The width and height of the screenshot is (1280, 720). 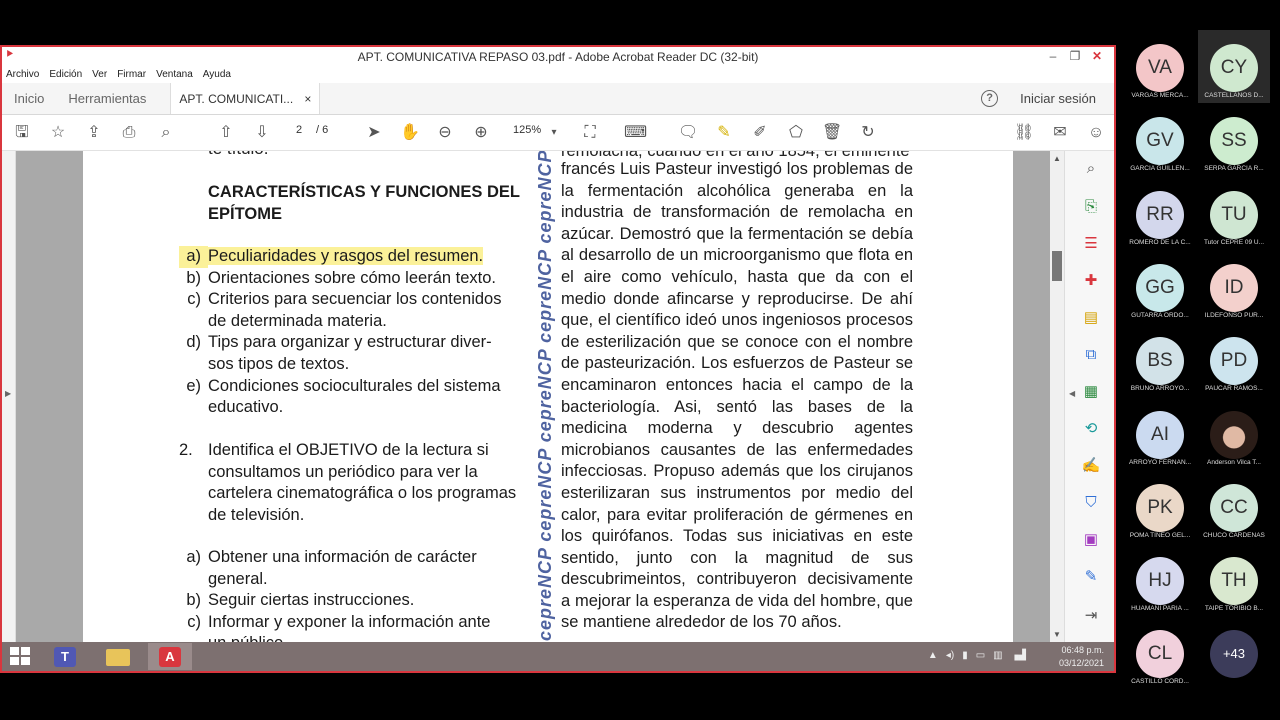 What do you see at coordinates (832, 133) in the screenshot?
I see `delete-icon: 🗑` at bounding box center [832, 133].